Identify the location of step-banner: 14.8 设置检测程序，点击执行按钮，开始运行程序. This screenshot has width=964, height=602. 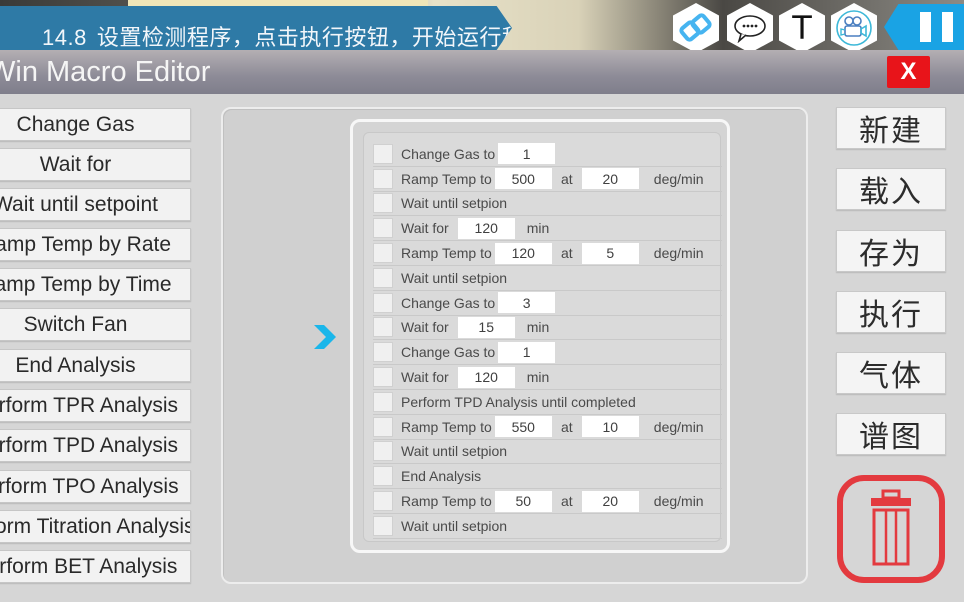
(256, 28).